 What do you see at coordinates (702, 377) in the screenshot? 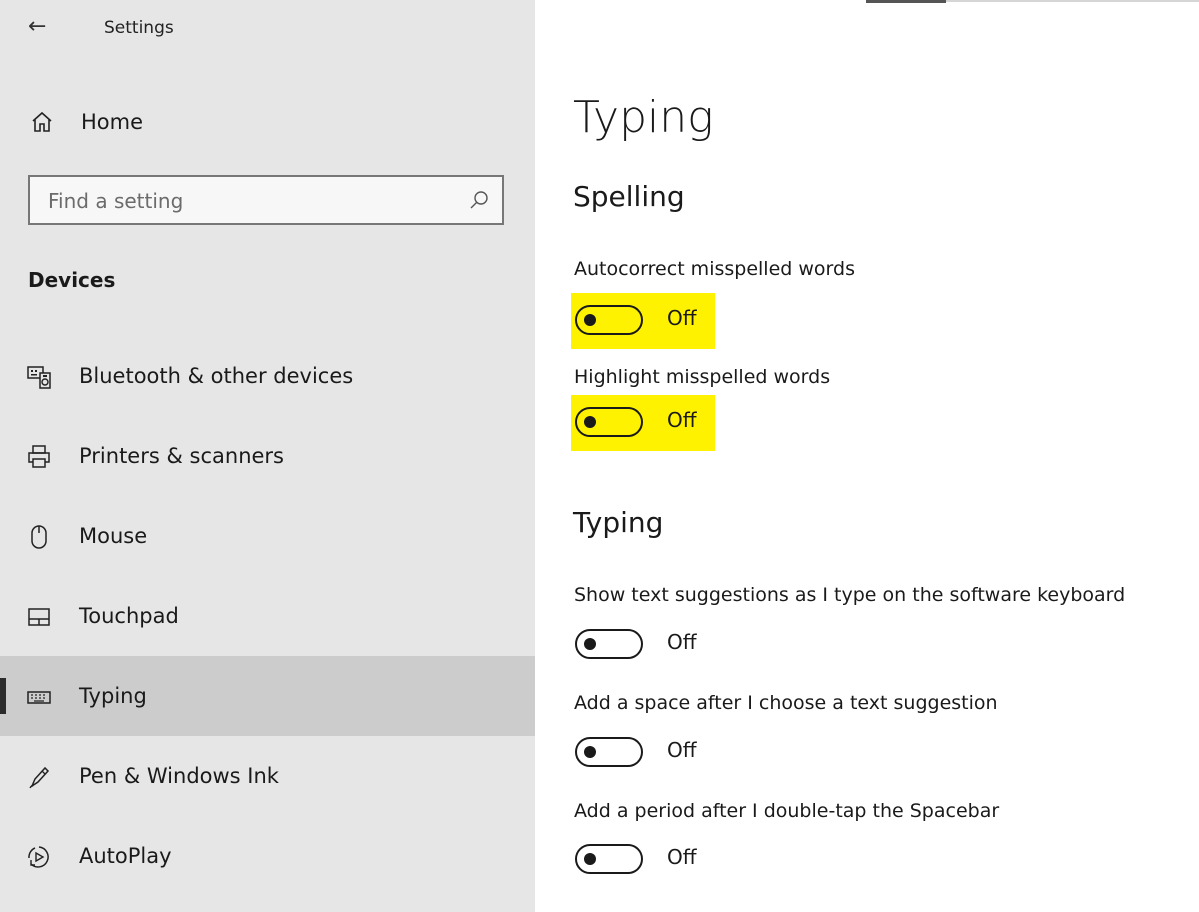
I see `setting-label-highlight: Highlight misspelled words` at bounding box center [702, 377].